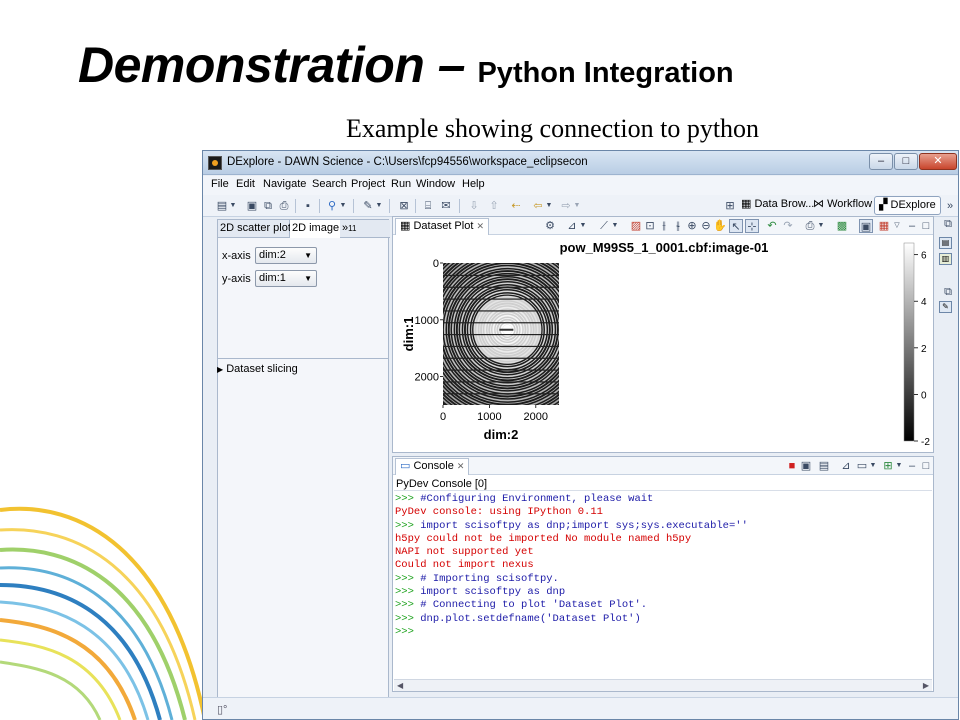 This screenshot has width=960, height=720. What do you see at coordinates (850, 204) in the screenshot?
I see `perspective-workflow-label: Workflow` at bounding box center [850, 204].